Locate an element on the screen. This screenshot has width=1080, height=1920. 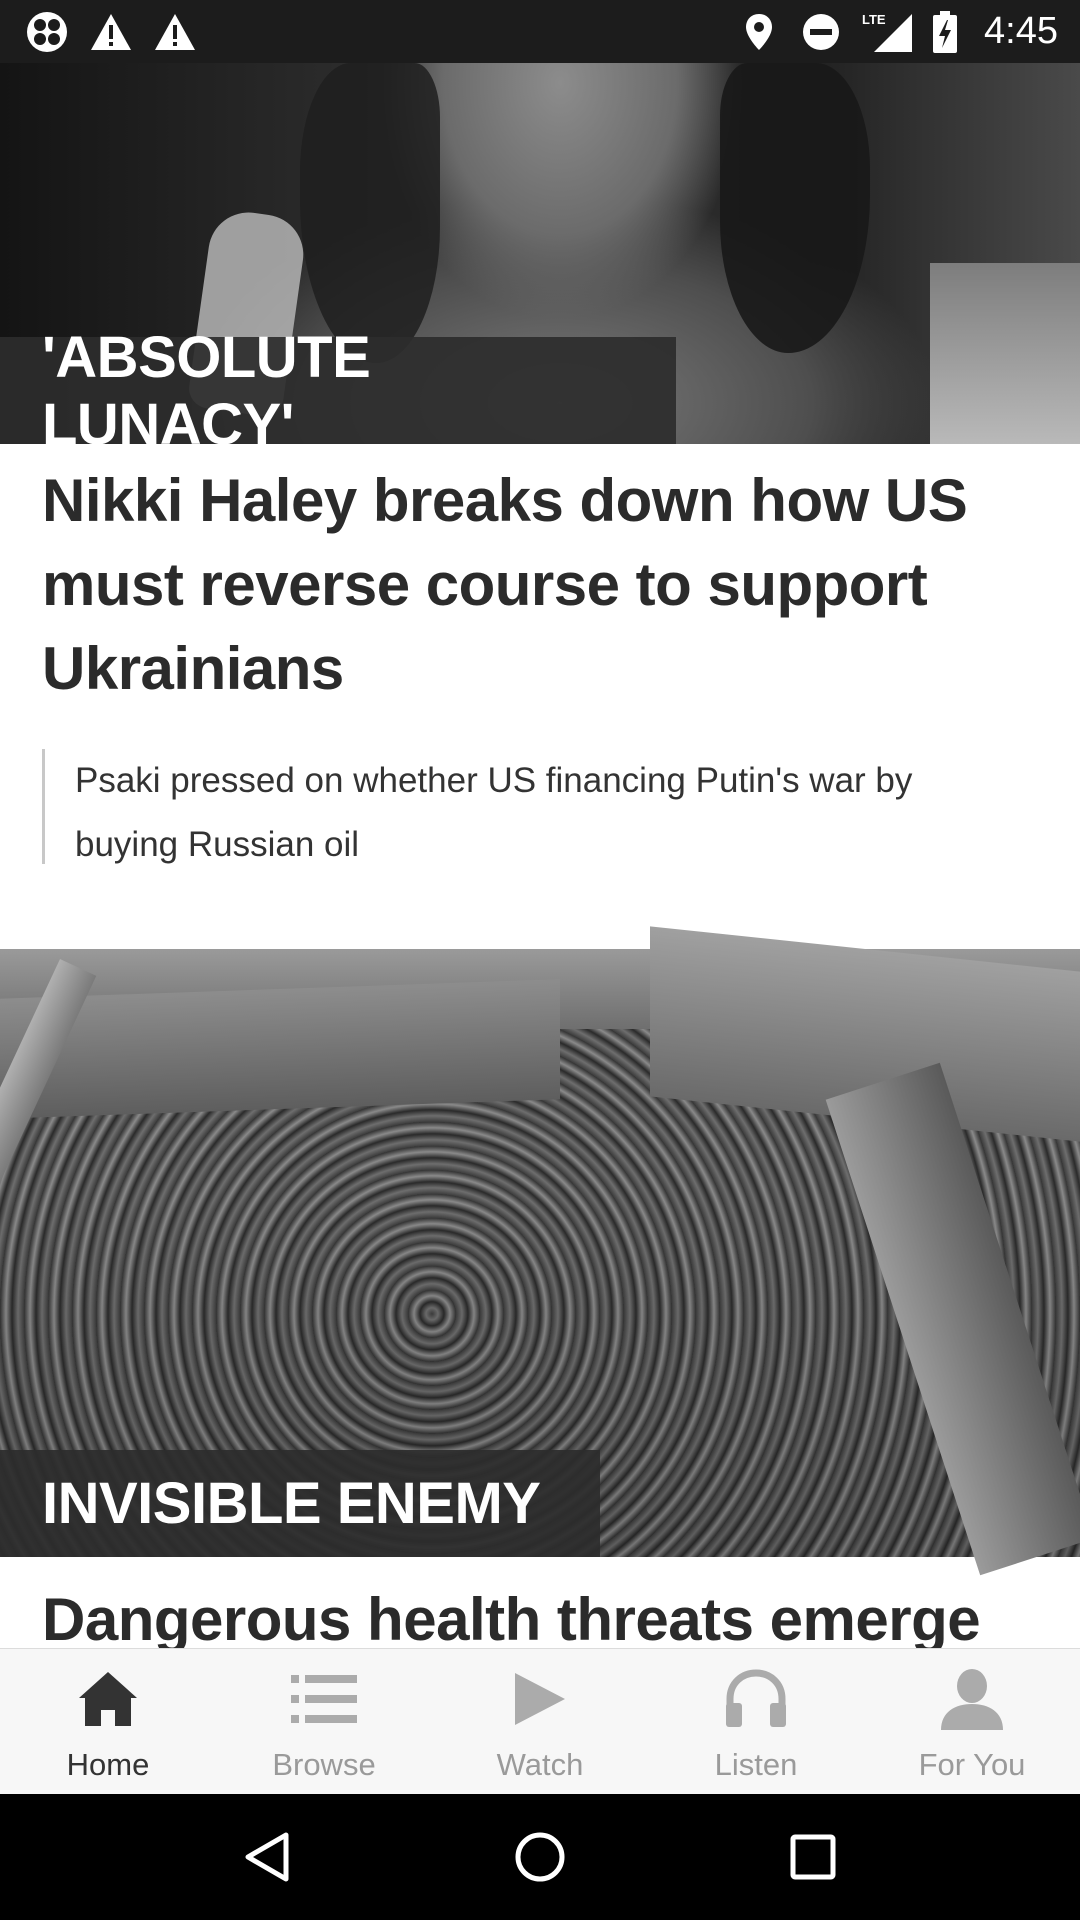
status-right: LTE 4:45 is located at coordinates (897, 32).